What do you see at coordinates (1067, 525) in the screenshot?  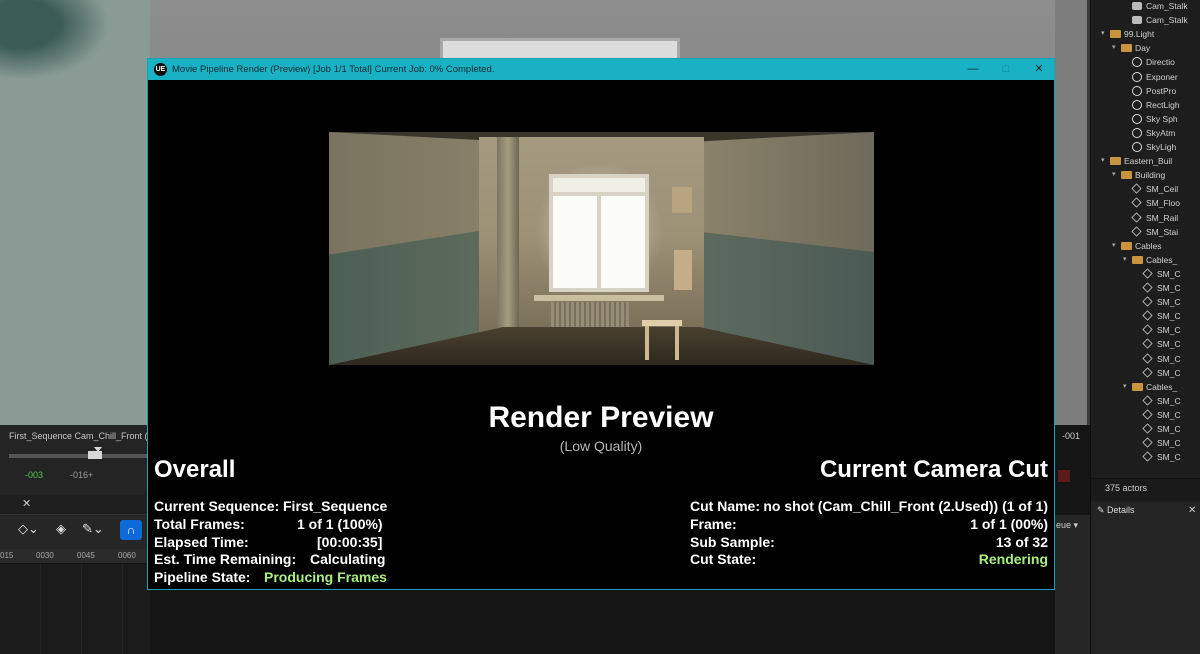 I see `queue-dropdown: eue ▾` at bounding box center [1067, 525].